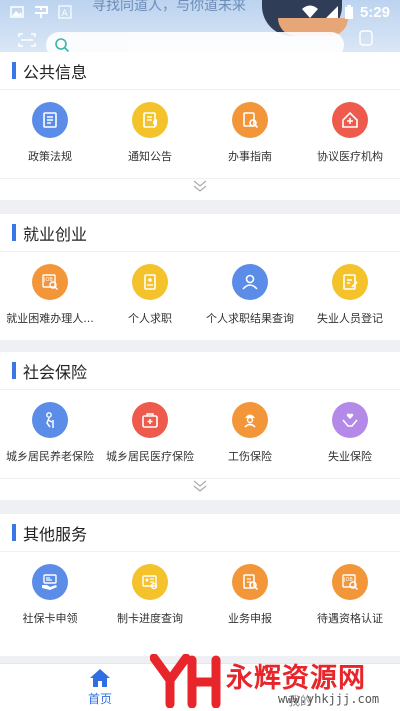  What do you see at coordinates (50, 140) in the screenshot?
I see `service-policy-regulations: 政策法规` at bounding box center [50, 140].